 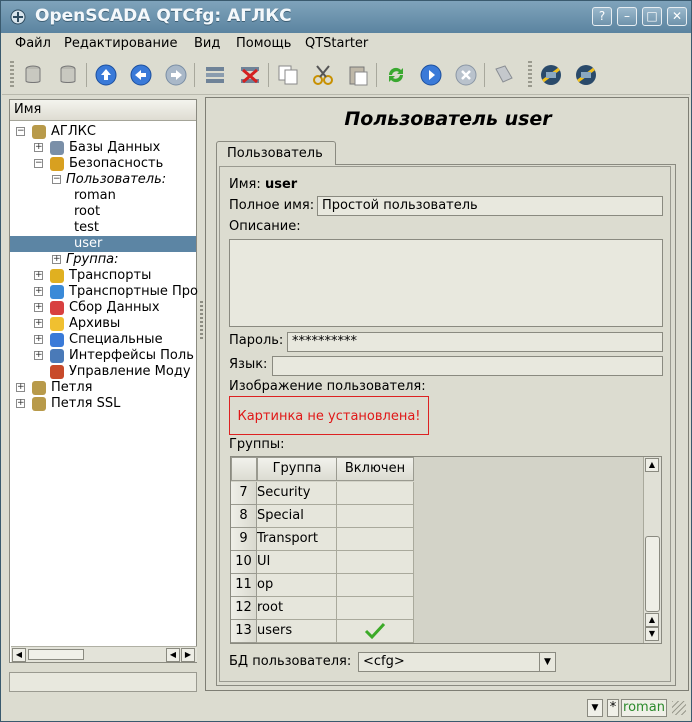 I want to click on start-icon, so click(x=431, y=75).